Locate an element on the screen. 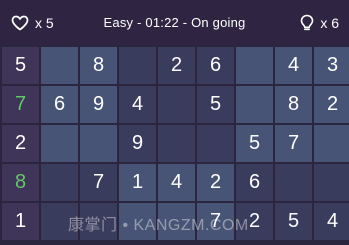  sudoku-cell-r3-c8: 7 is located at coordinates (293, 143).